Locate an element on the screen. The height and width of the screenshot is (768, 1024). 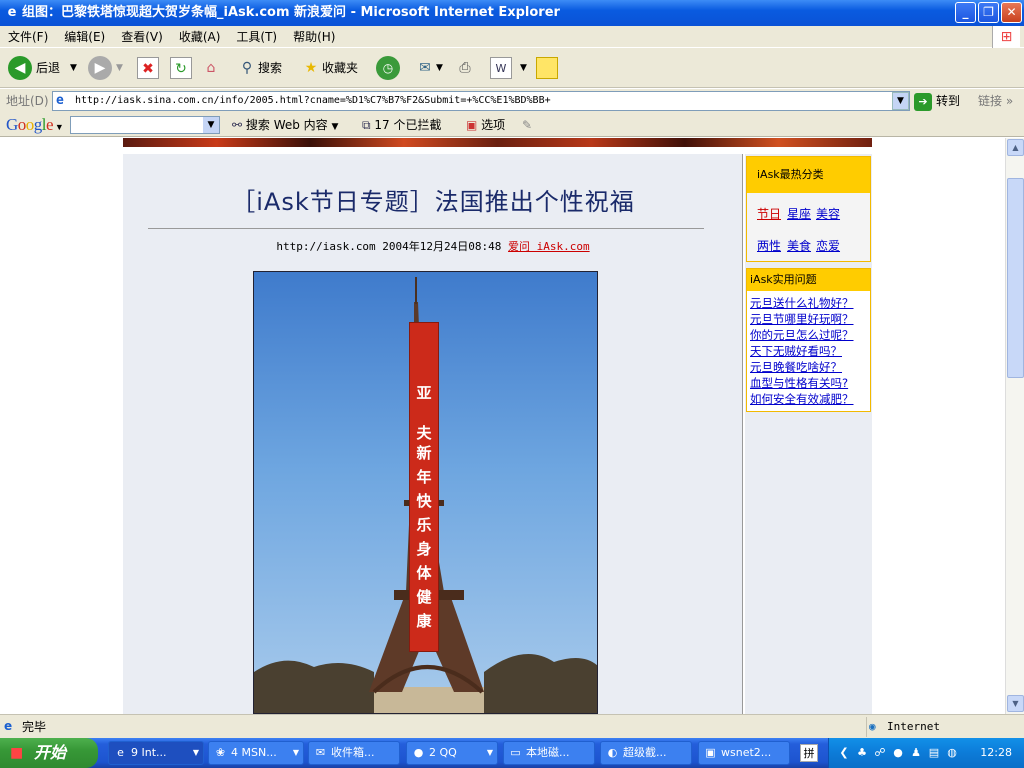
category-festival: 节日 is located at coordinates (769, 213).